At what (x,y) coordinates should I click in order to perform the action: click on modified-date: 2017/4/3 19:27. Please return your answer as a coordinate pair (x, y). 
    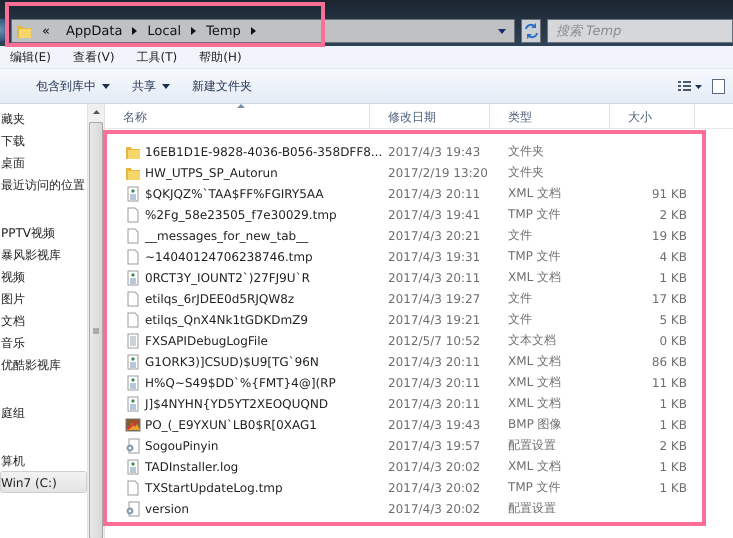
    Looking at the image, I should click on (434, 299).